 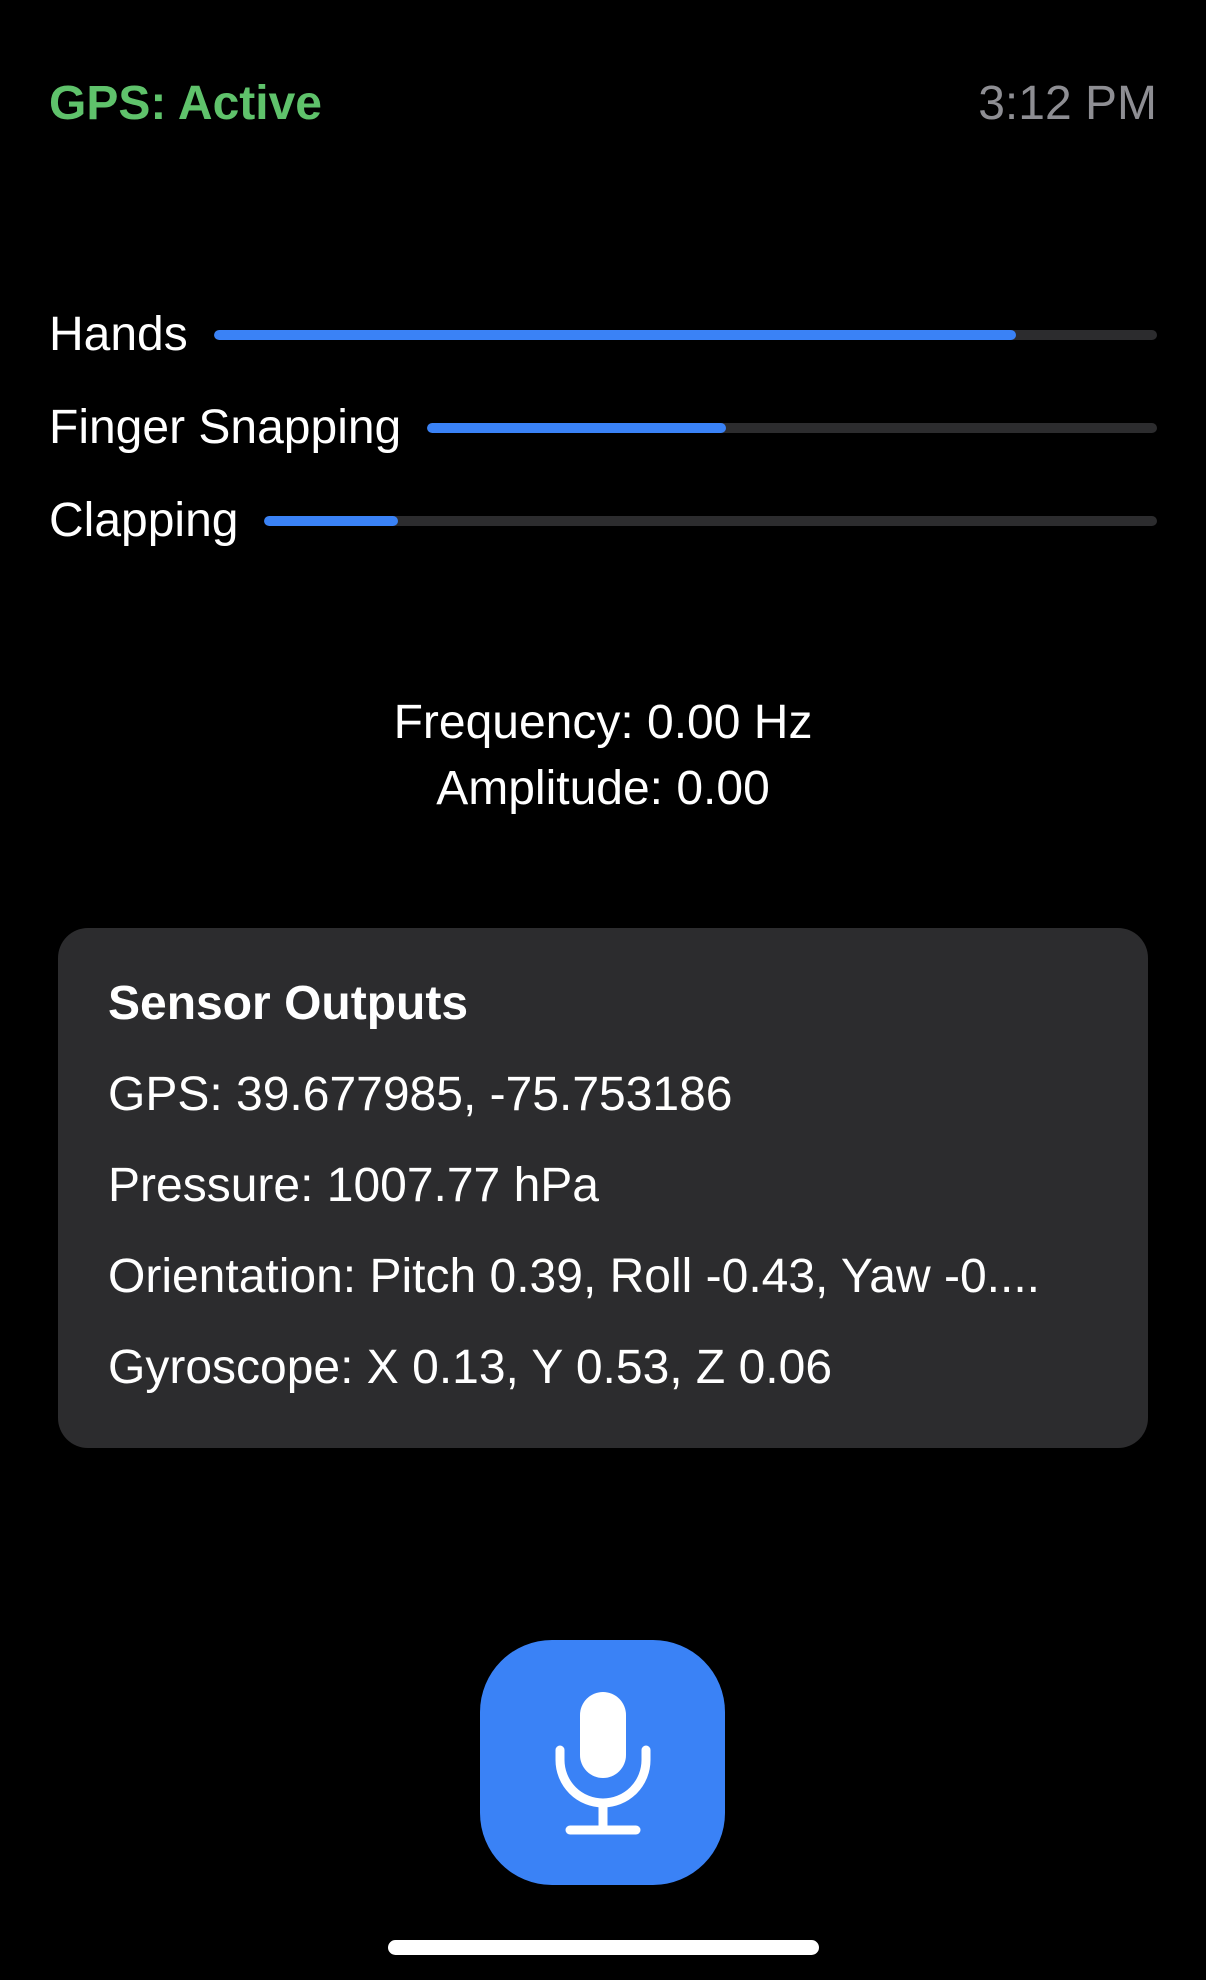 I want to click on level-row-finger-snapping: Finger Snapping, so click(x=603, y=427).